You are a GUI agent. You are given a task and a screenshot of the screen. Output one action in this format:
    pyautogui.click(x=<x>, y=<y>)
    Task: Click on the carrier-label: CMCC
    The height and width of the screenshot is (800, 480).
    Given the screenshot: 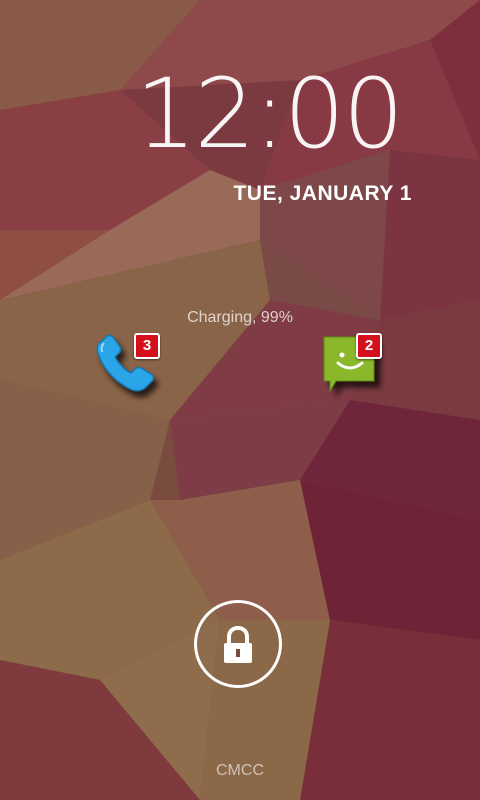 What is the action you would take?
    pyautogui.click(x=240, y=770)
    